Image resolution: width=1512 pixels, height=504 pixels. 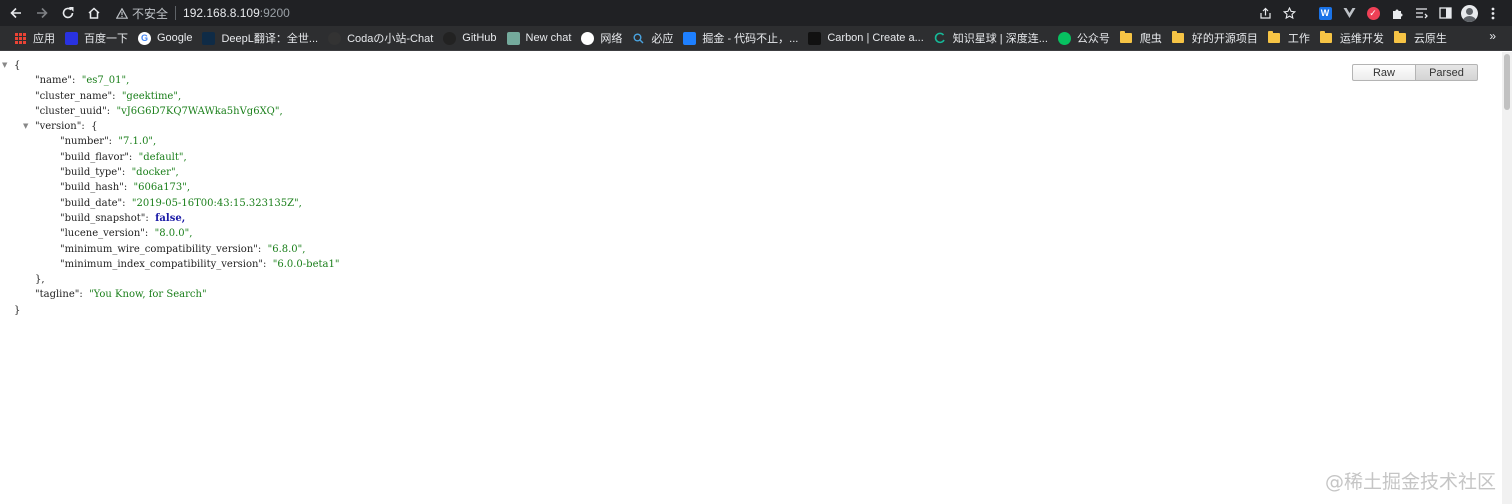 What do you see at coordinates (479, 38) in the screenshot?
I see `bookmark-label: GitHub` at bounding box center [479, 38].